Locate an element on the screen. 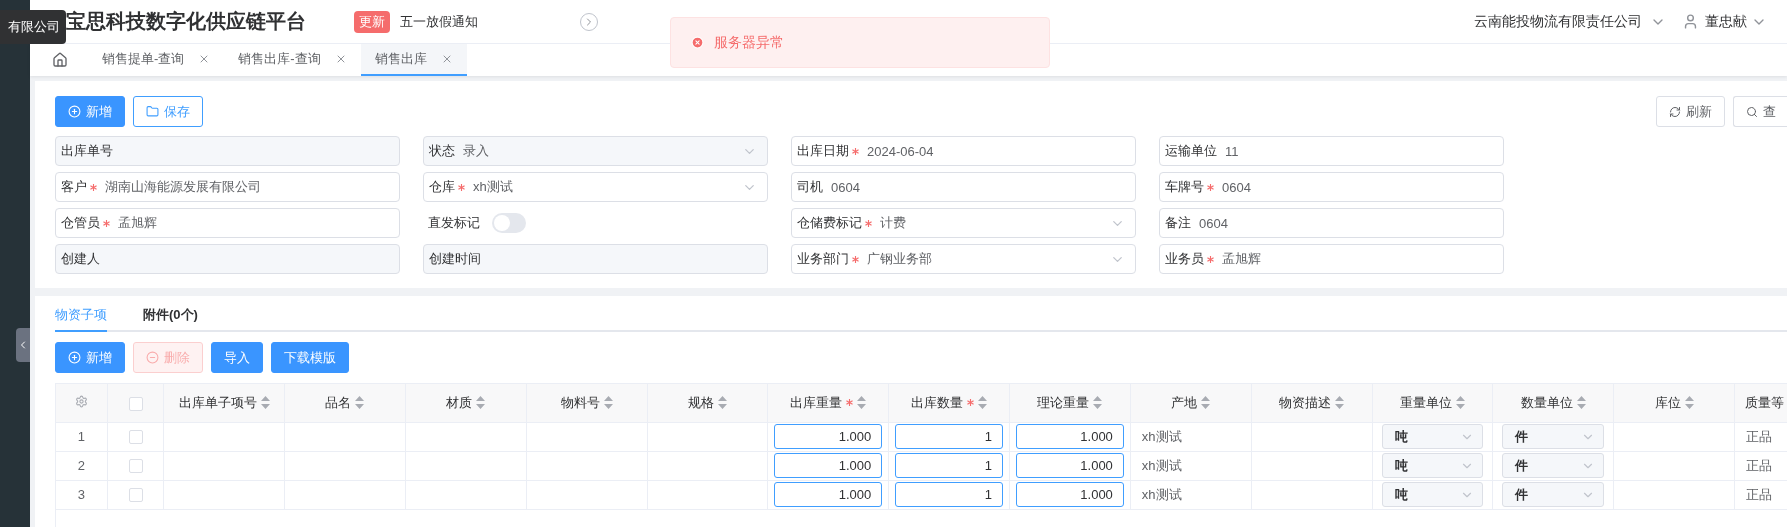  column-header: 出库数量 is located at coordinates (937, 402).